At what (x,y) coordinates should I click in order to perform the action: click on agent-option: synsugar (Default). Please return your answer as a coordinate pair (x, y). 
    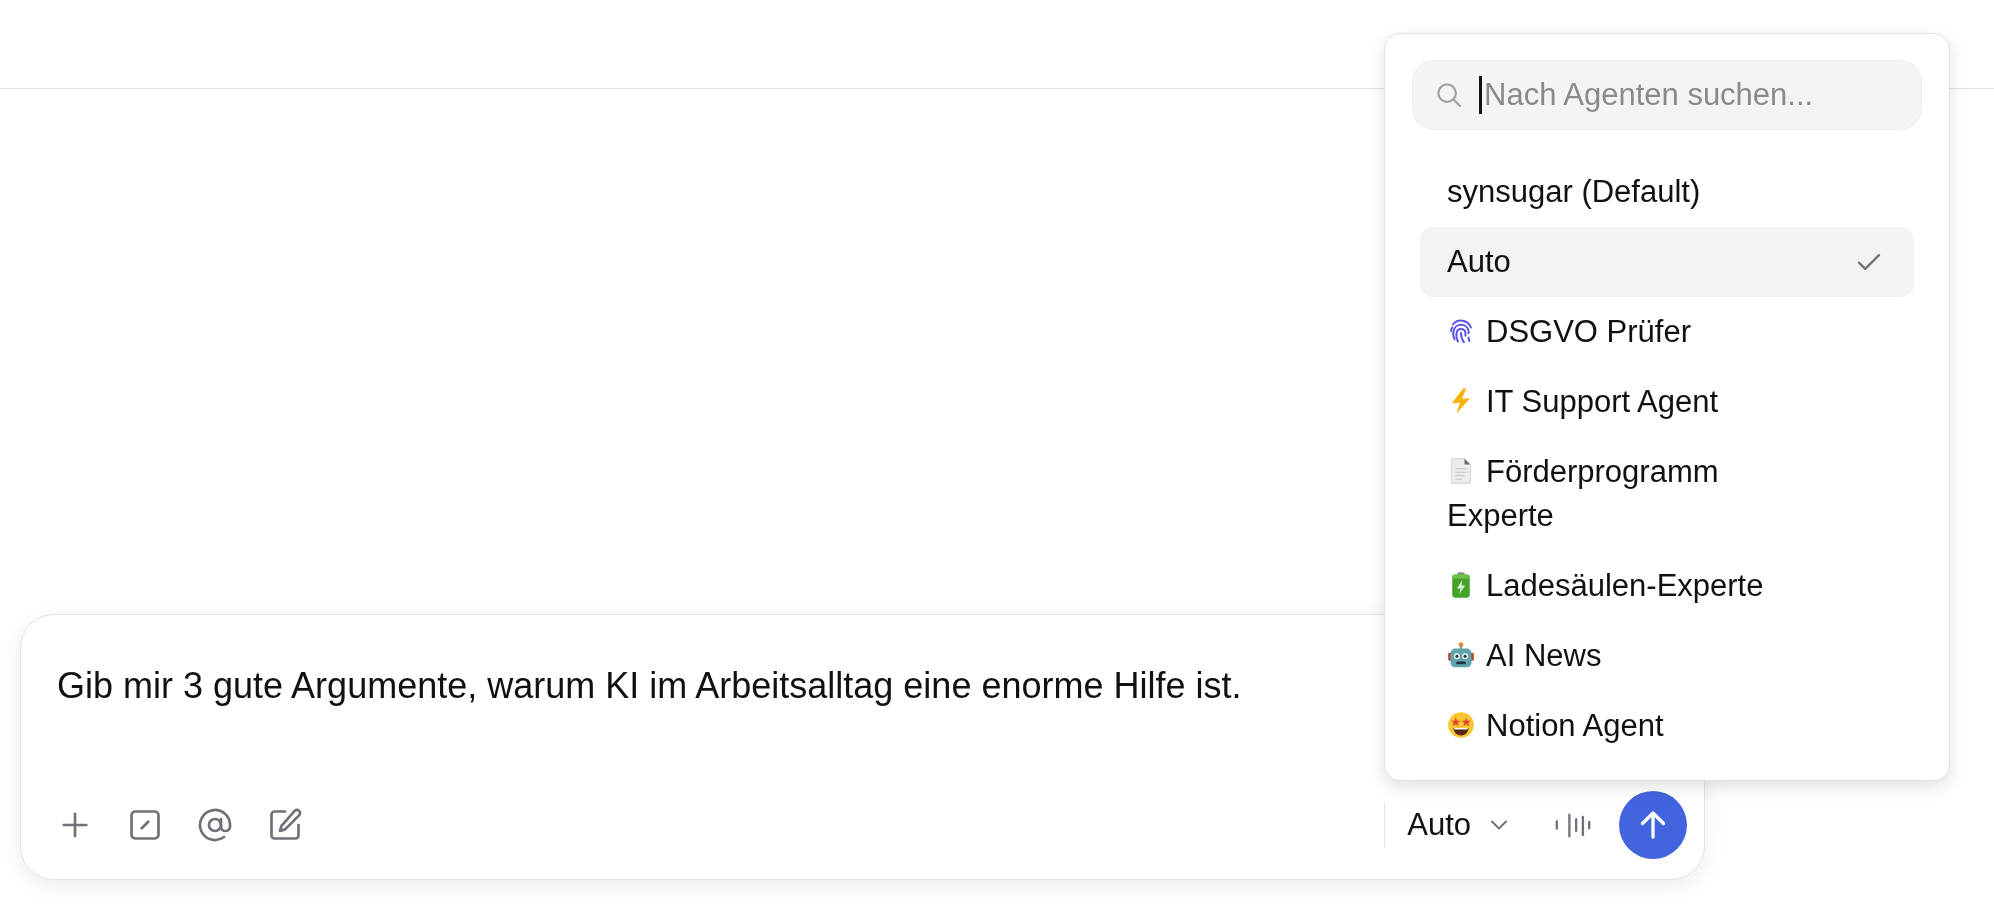
    Looking at the image, I should click on (1667, 192).